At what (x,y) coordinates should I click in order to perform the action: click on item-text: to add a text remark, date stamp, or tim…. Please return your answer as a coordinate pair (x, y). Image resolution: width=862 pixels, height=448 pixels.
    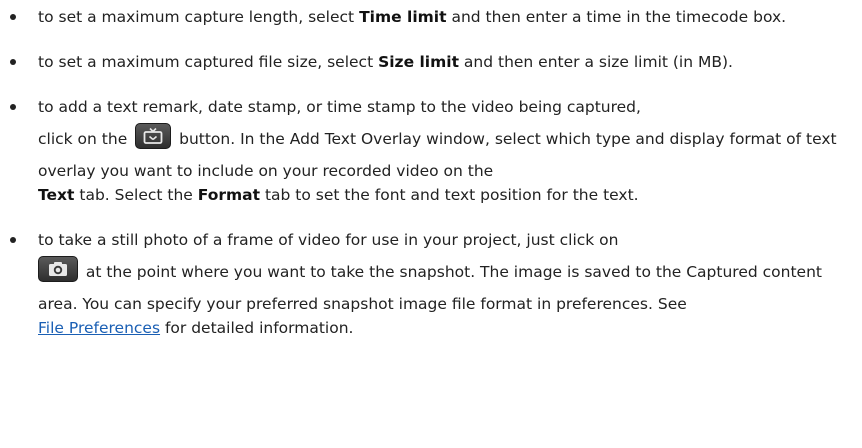
    Looking at the image, I should click on (339, 107).